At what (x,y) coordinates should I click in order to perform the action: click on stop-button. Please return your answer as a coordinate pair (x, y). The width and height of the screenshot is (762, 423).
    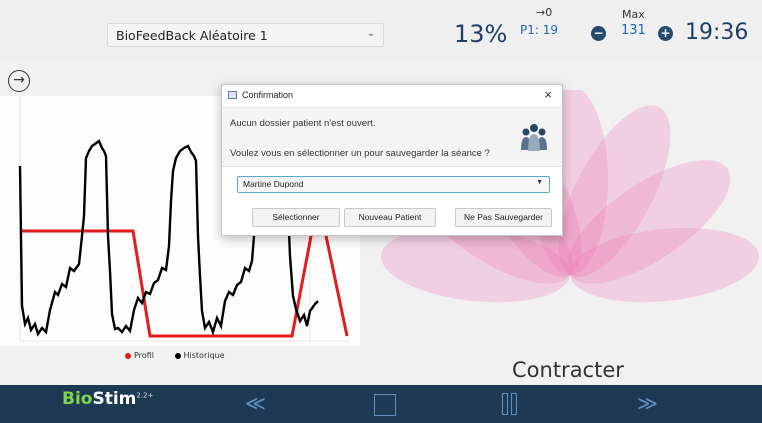
    Looking at the image, I should click on (385, 405).